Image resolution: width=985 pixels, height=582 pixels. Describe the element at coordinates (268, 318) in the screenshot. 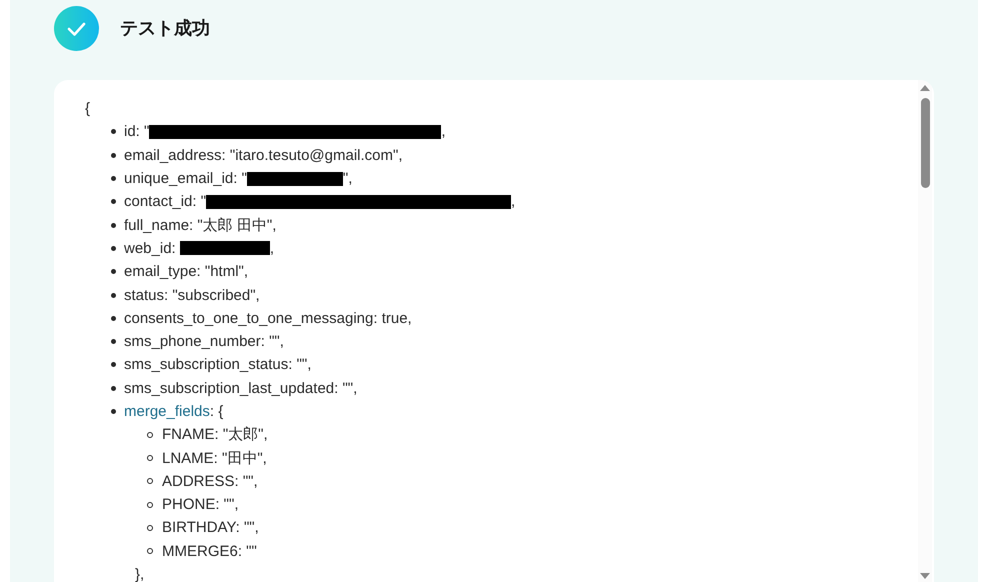

I see `field-text: consents_to_one_to_one_messaging: true,` at that location.